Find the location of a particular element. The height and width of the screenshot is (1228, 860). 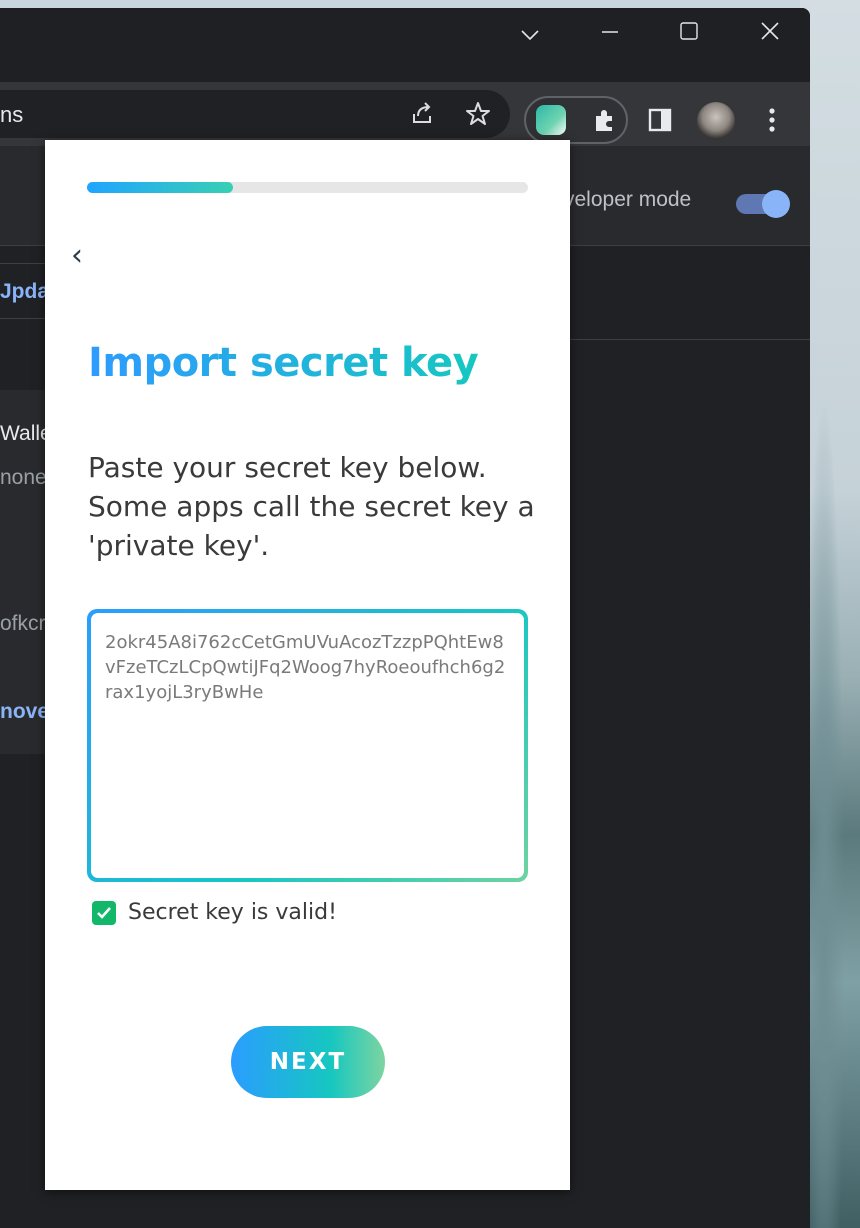

address-bar: ns is located at coordinates (255, 114).